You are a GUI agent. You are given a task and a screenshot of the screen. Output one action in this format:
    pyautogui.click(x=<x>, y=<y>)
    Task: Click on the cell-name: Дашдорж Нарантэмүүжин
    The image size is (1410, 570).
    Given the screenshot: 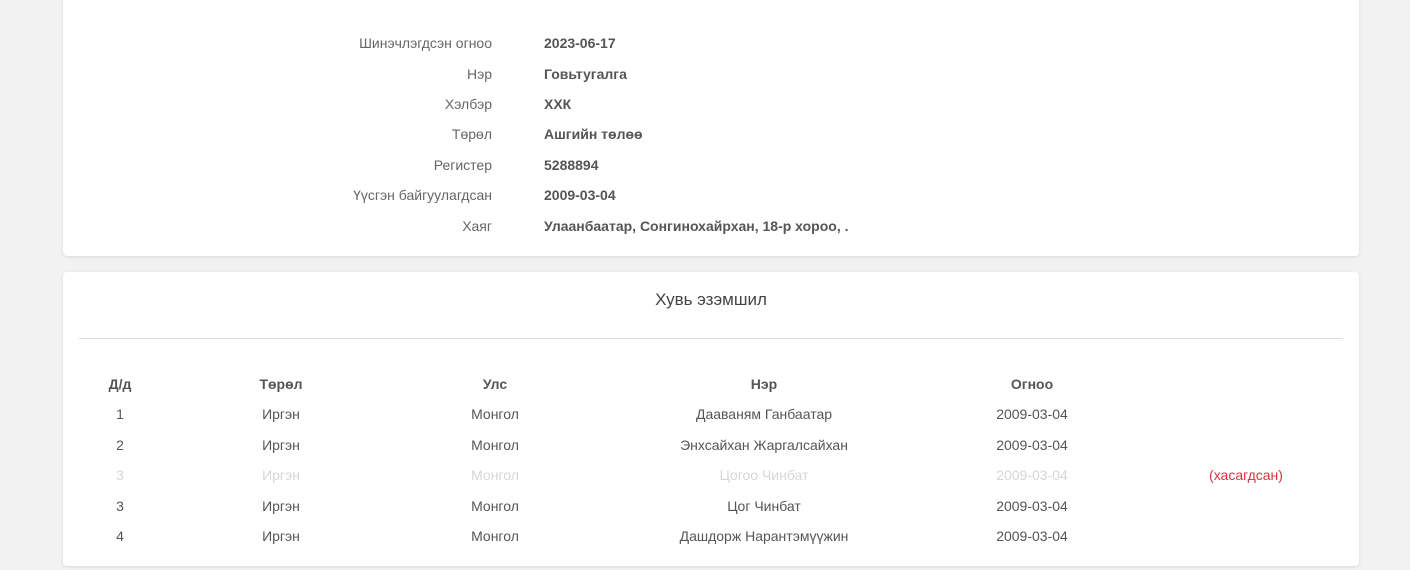 What is the action you would take?
    pyautogui.click(x=764, y=536)
    